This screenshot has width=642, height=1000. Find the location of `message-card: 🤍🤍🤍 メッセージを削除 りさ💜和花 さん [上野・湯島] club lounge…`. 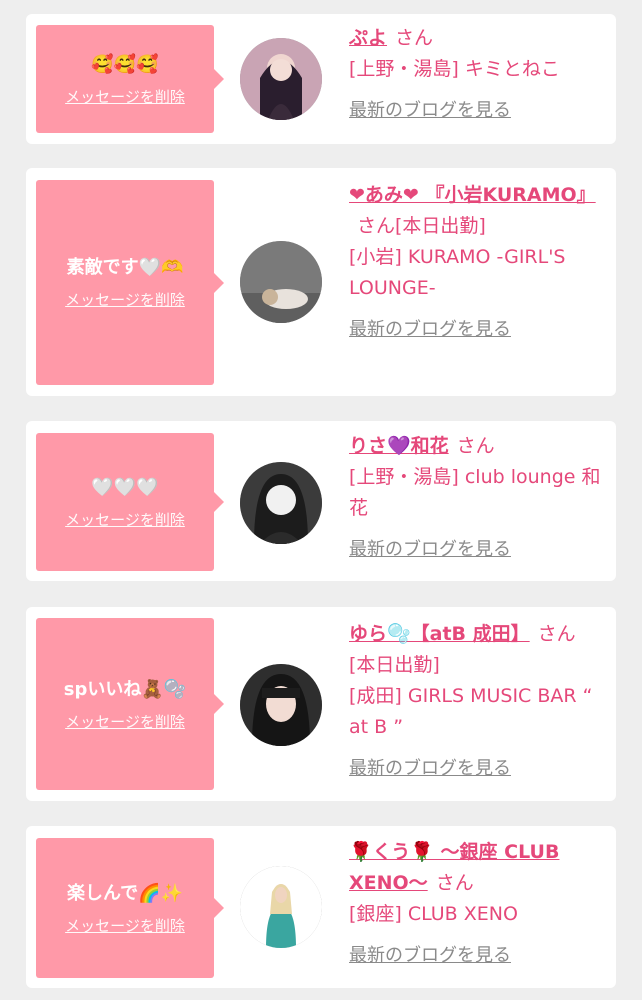

message-card: 🤍🤍🤍 メッセージを削除 りさ💜和花 さん [上野・湯島] club lounge… is located at coordinates (321, 501).